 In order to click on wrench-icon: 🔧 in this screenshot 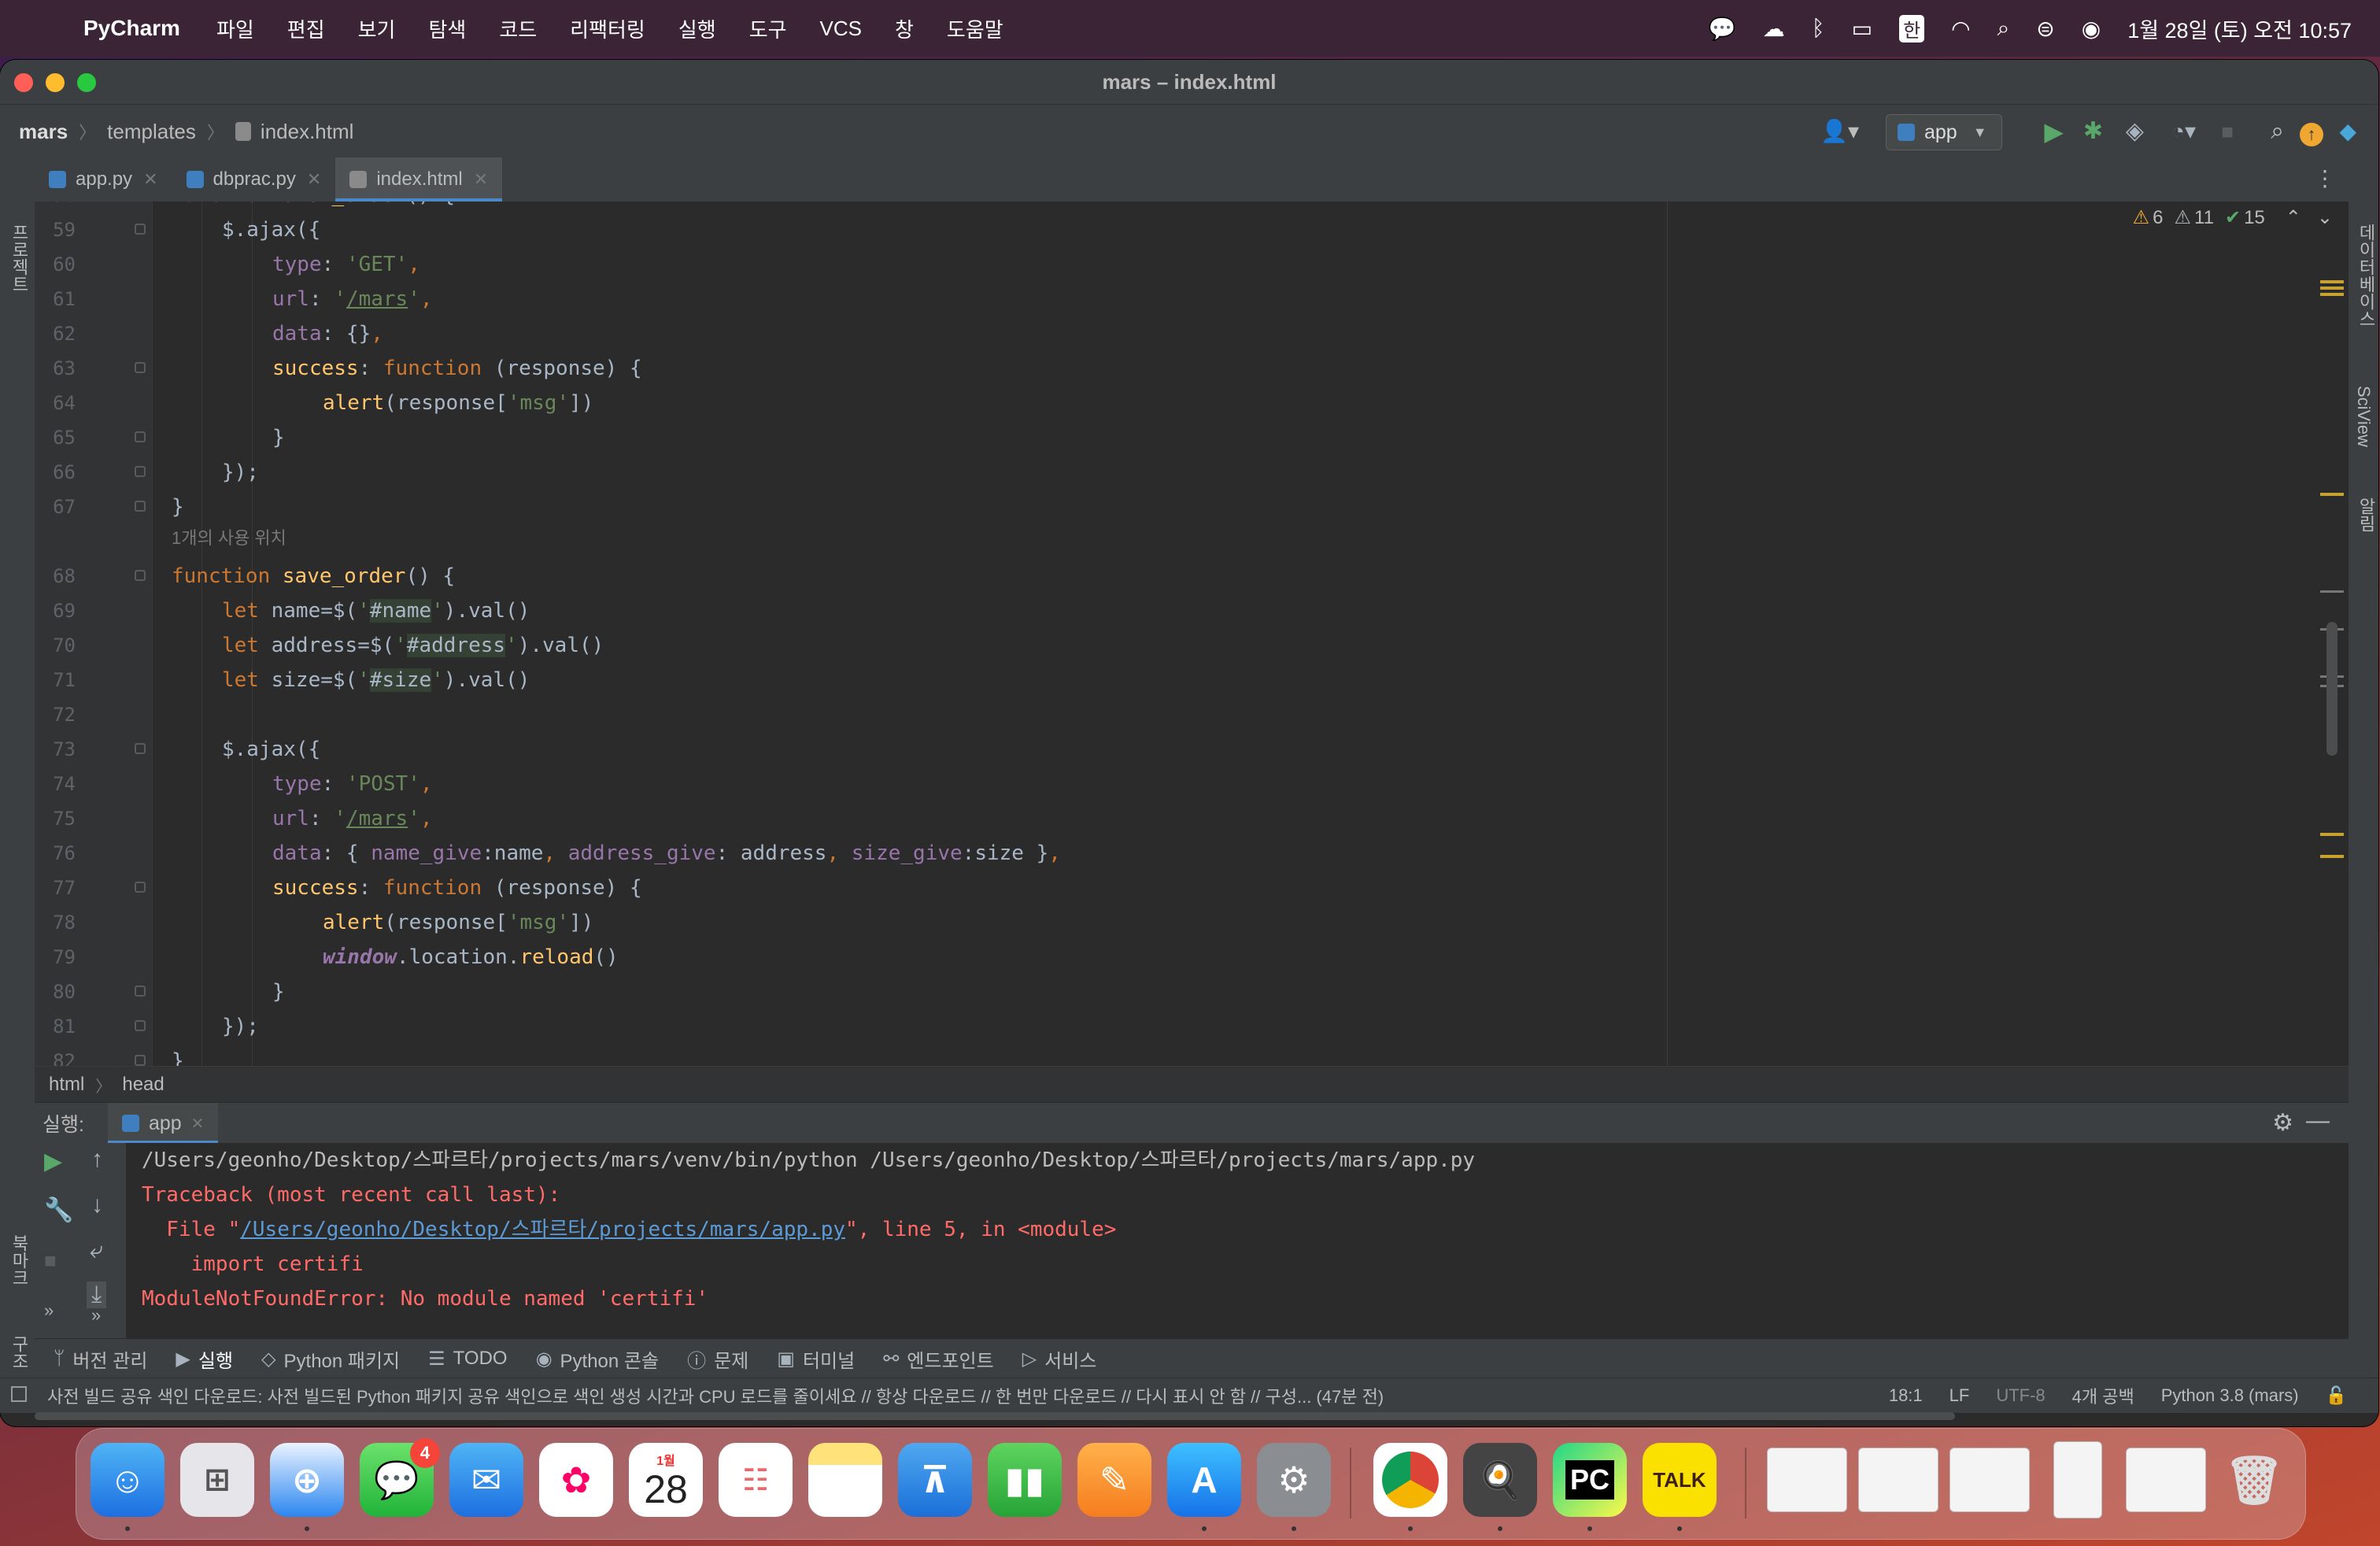, I will do `click(58, 1210)`.